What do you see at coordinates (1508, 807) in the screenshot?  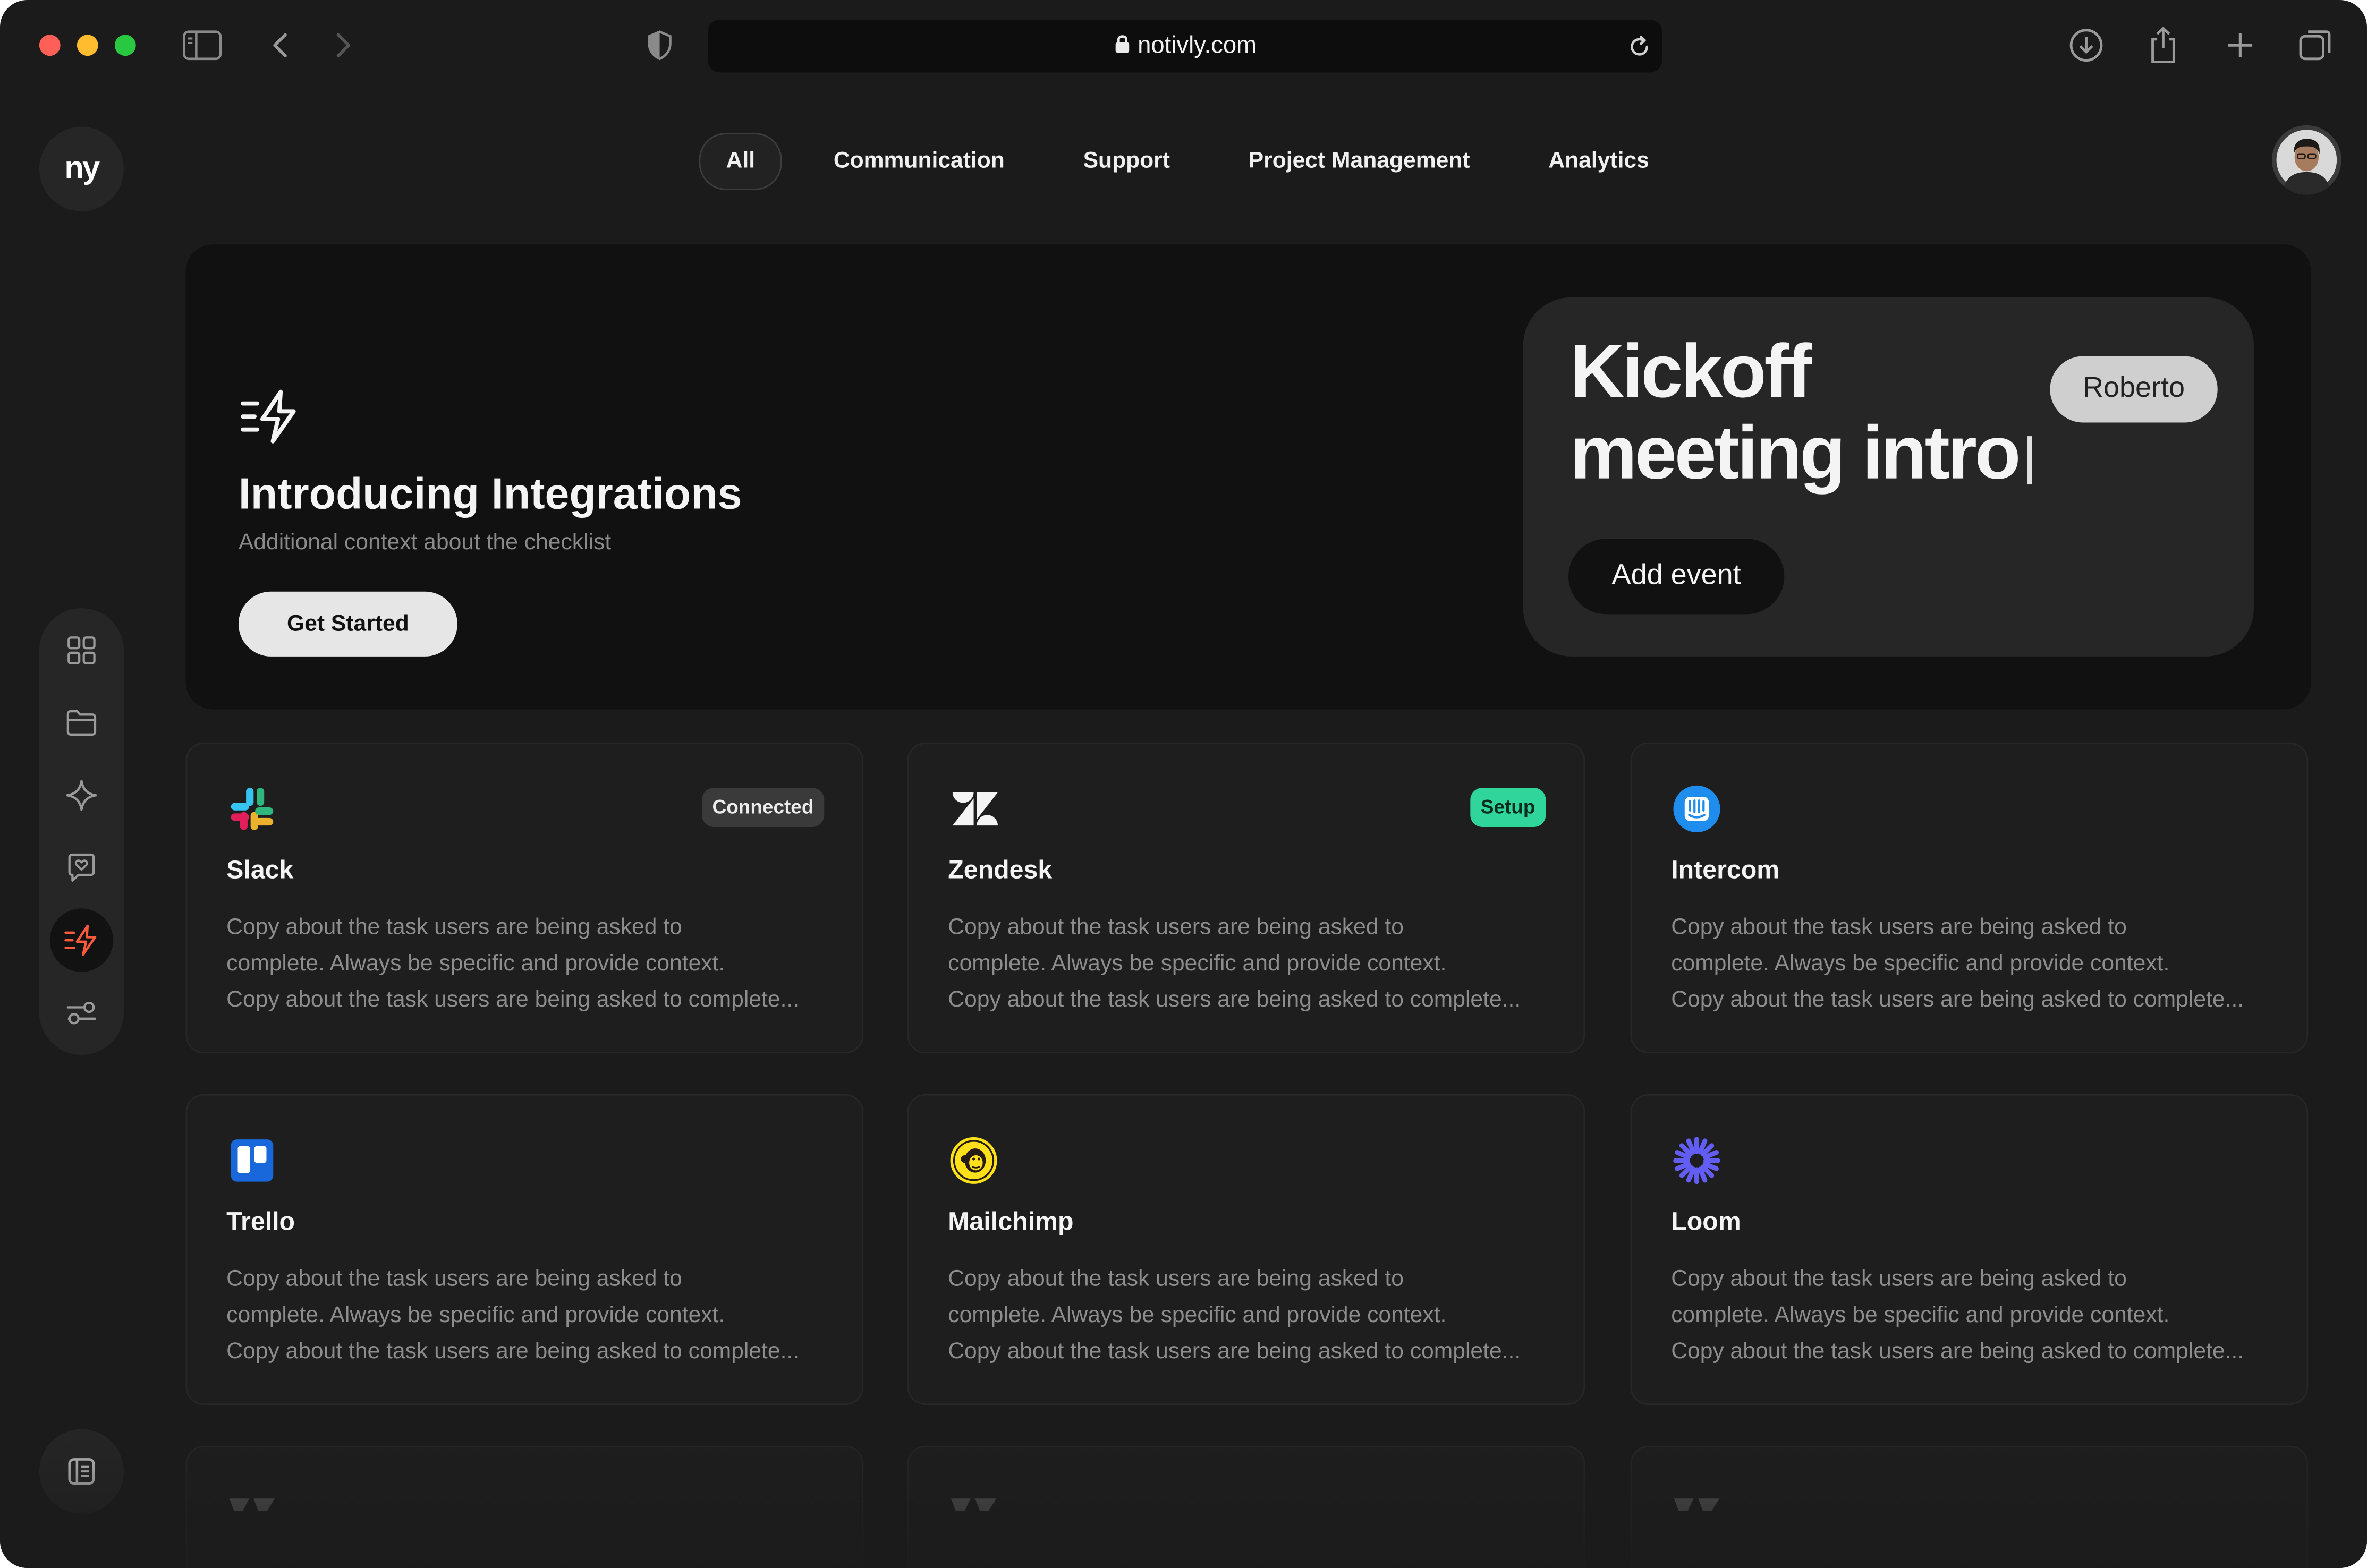 I see `status-badge: Setup` at bounding box center [1508, 807].